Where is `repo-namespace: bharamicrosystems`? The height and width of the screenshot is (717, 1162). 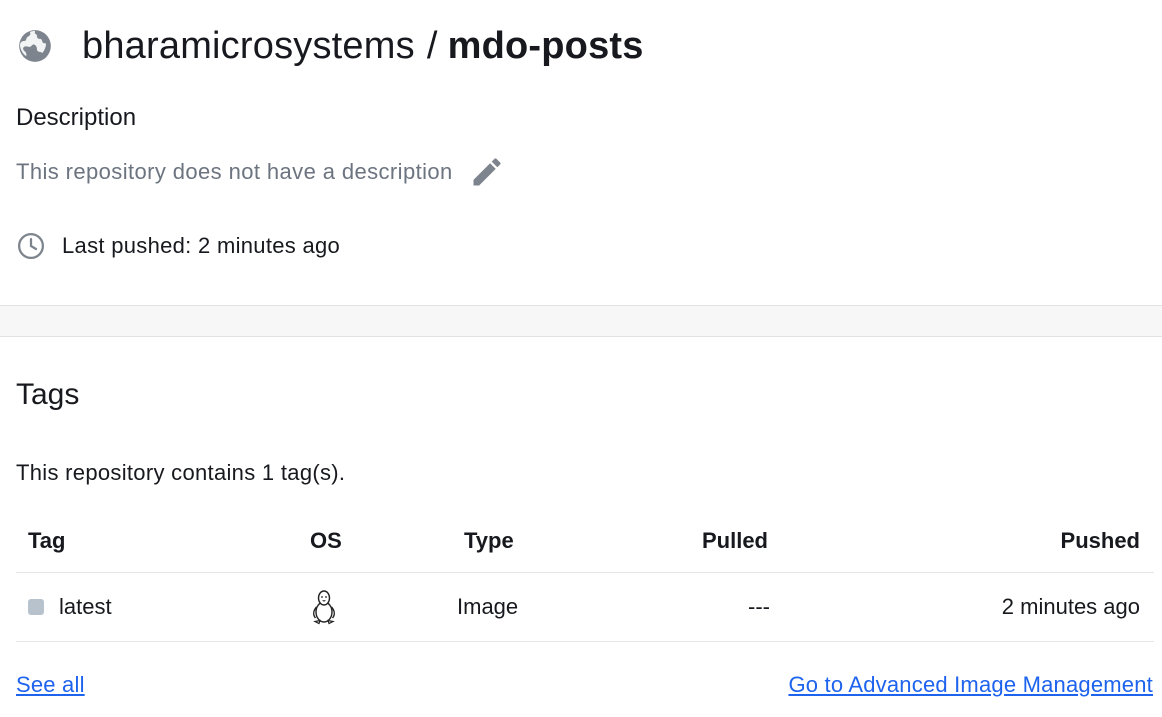
repo-namespace: bharamicrosystems is located at coordinates (248, 46).